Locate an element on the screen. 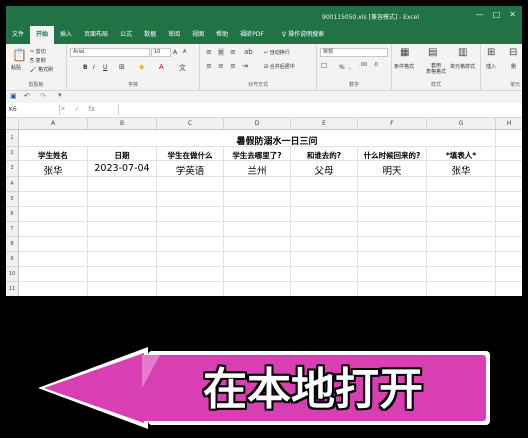  align-bottom-icon: ≡ is located at coordinates (233, 52).